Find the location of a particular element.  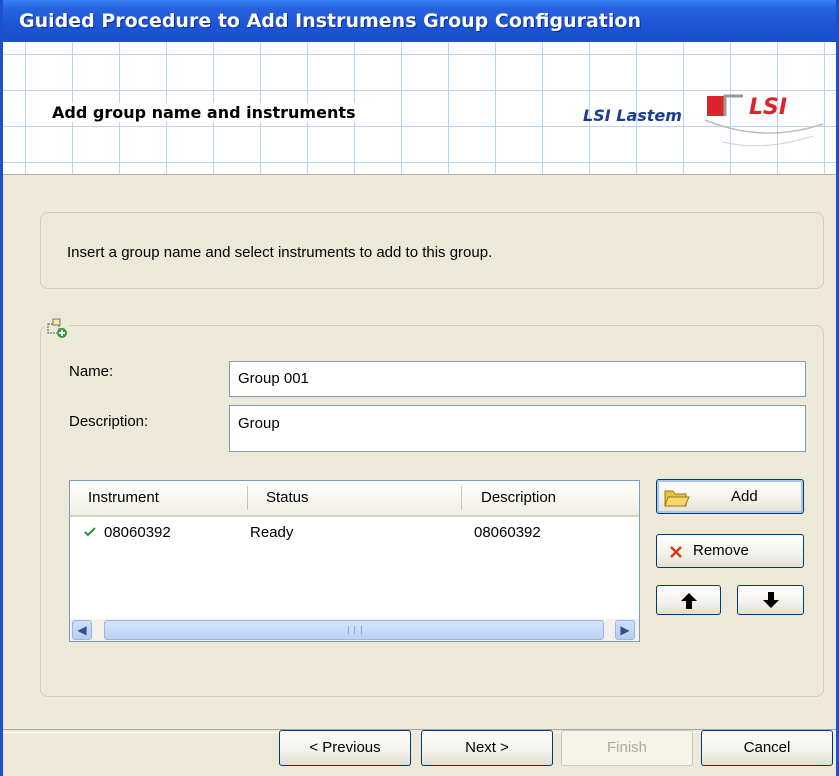

scroll-left-icon: ◀ is located at coordinates (82, 630).